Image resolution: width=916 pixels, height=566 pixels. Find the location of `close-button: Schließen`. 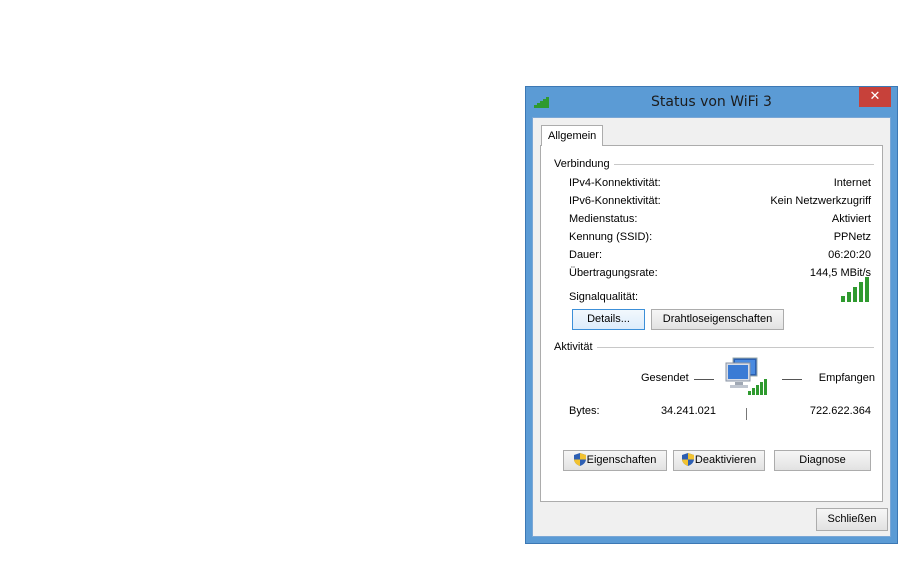

close-button: Schließen is located at coordinates (852, 519).